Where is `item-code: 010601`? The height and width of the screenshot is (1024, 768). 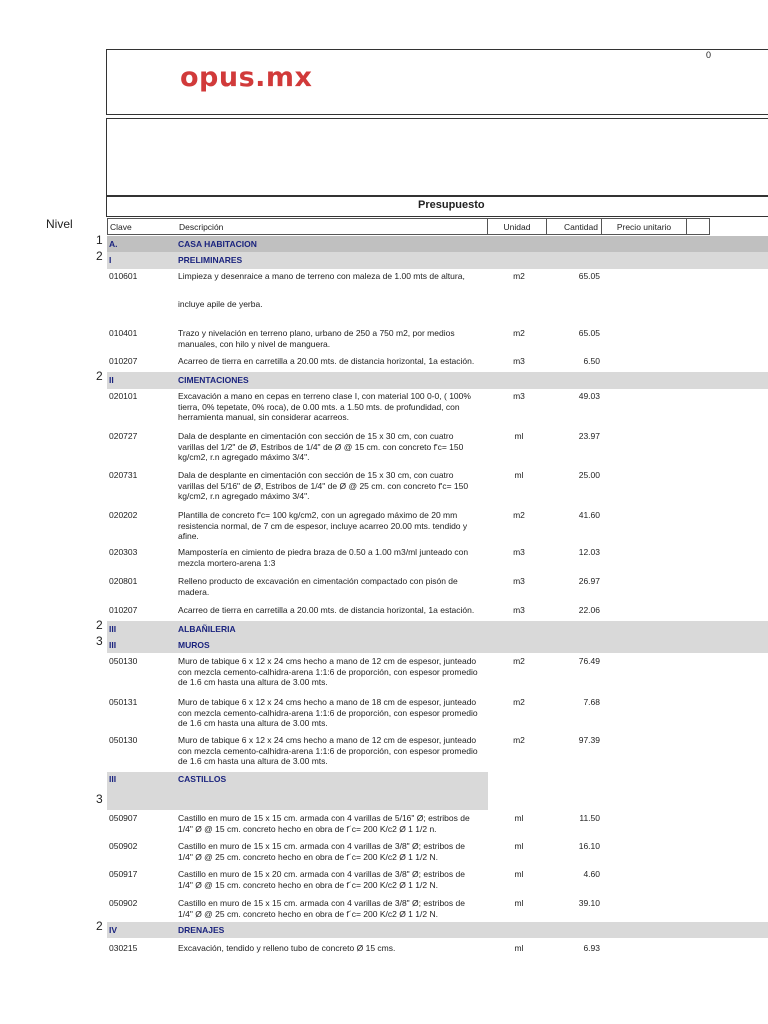
item-code: 010601 is located at coordinates (123, 276).